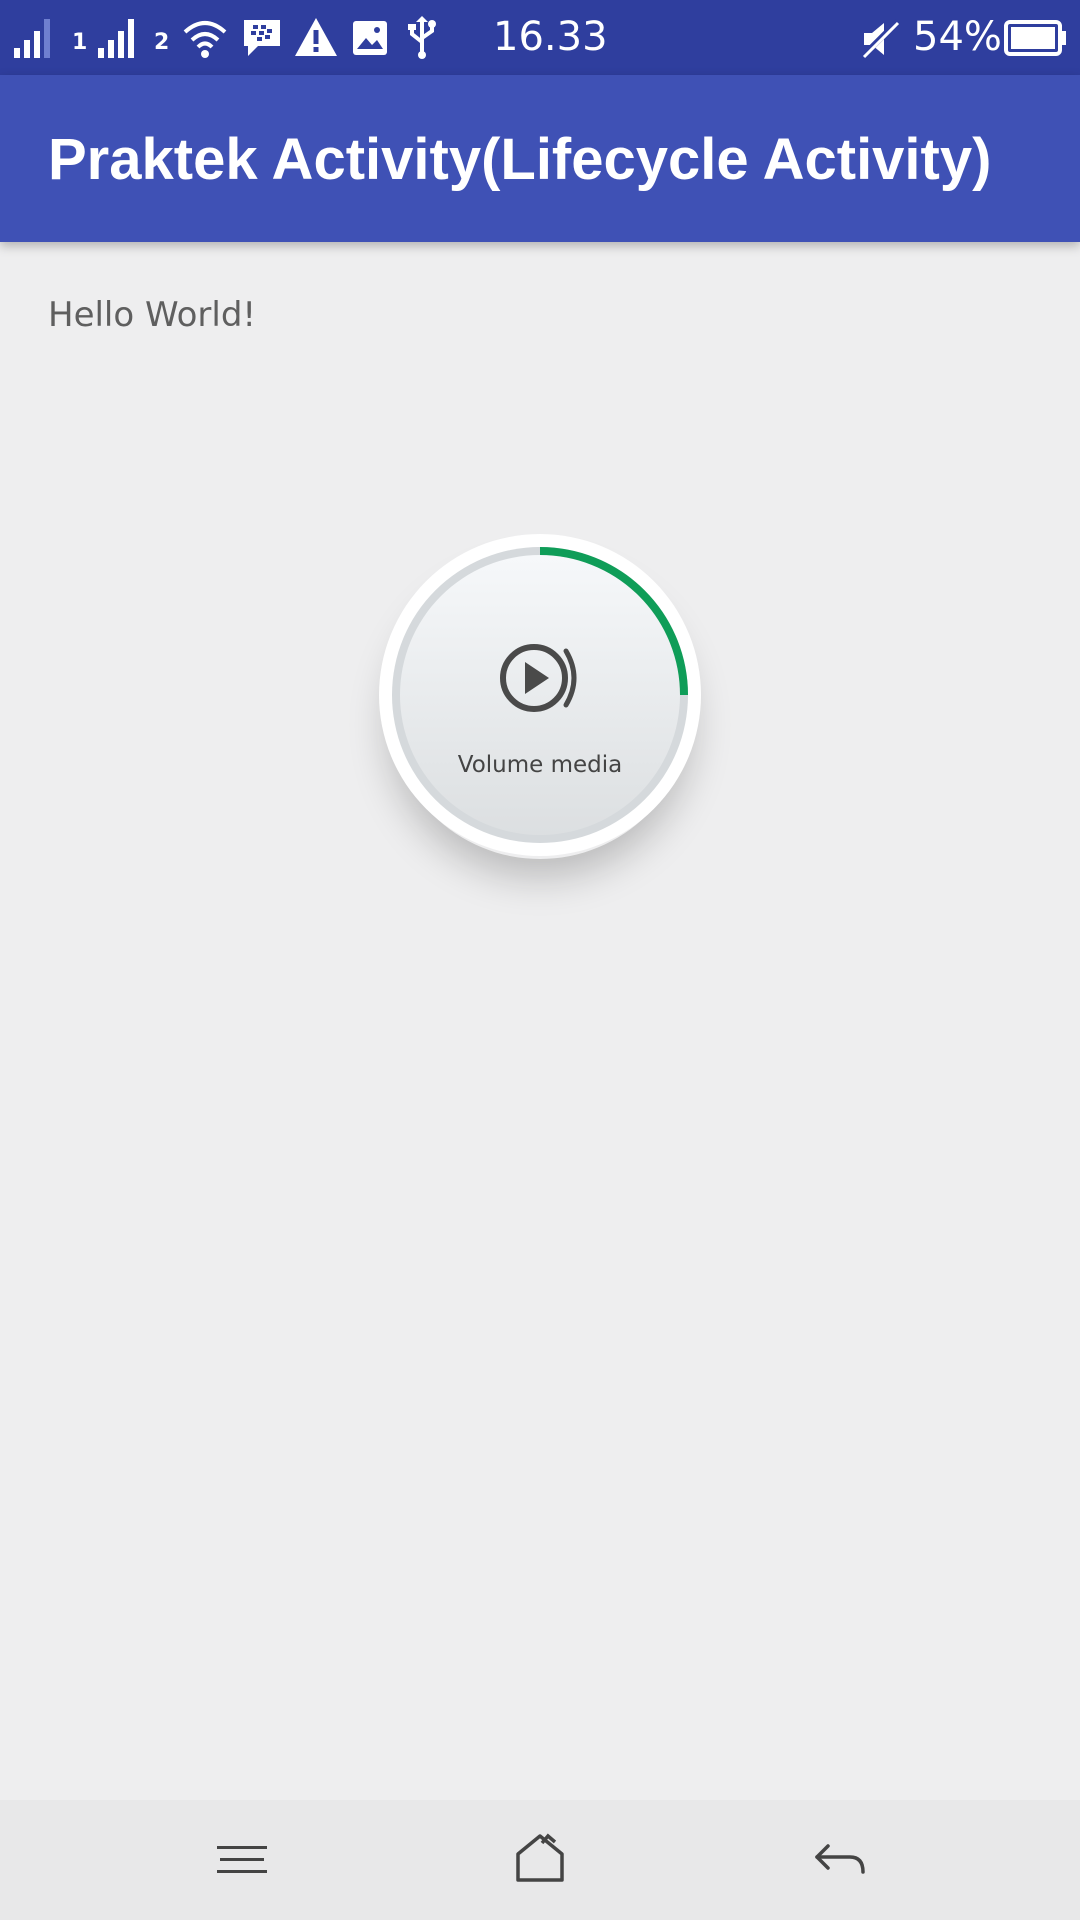 This screenshot has width=1080, height=1920. What do you see at coordinates (520, 159) in the screenshot?
I see `app-title: Praktek Activity(Lifecycle Activity)` at bounding box center [520, 159].